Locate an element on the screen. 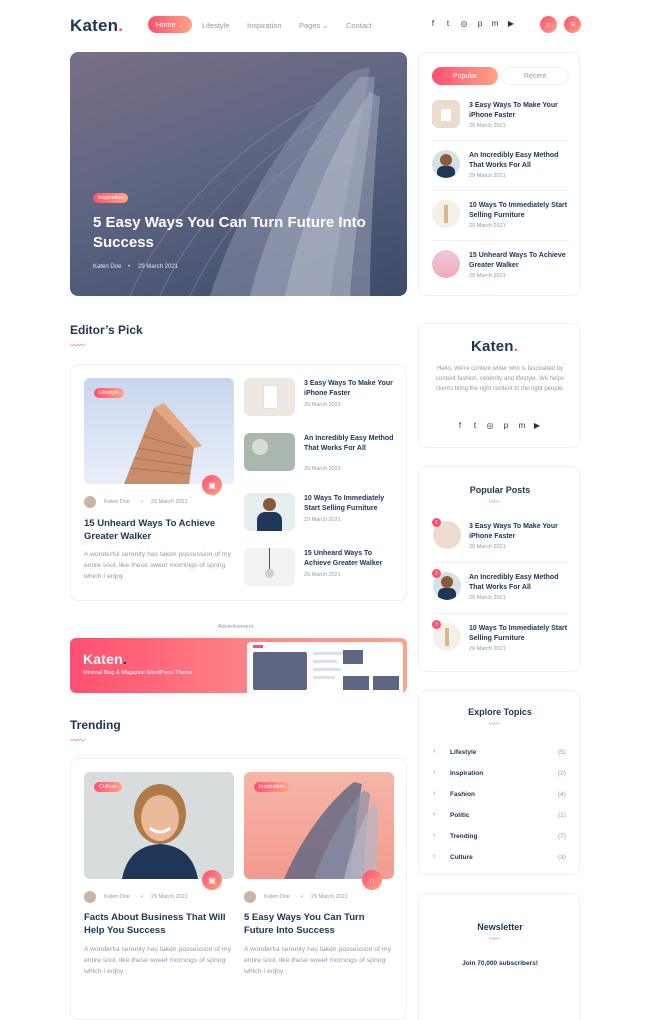 This screenshot has height=1020, width=650. topic-fashion: Fashion is located at coordinates (462, 794).